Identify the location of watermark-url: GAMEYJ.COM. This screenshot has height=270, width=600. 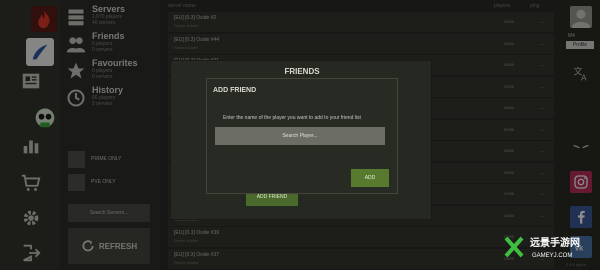
(552, 256).